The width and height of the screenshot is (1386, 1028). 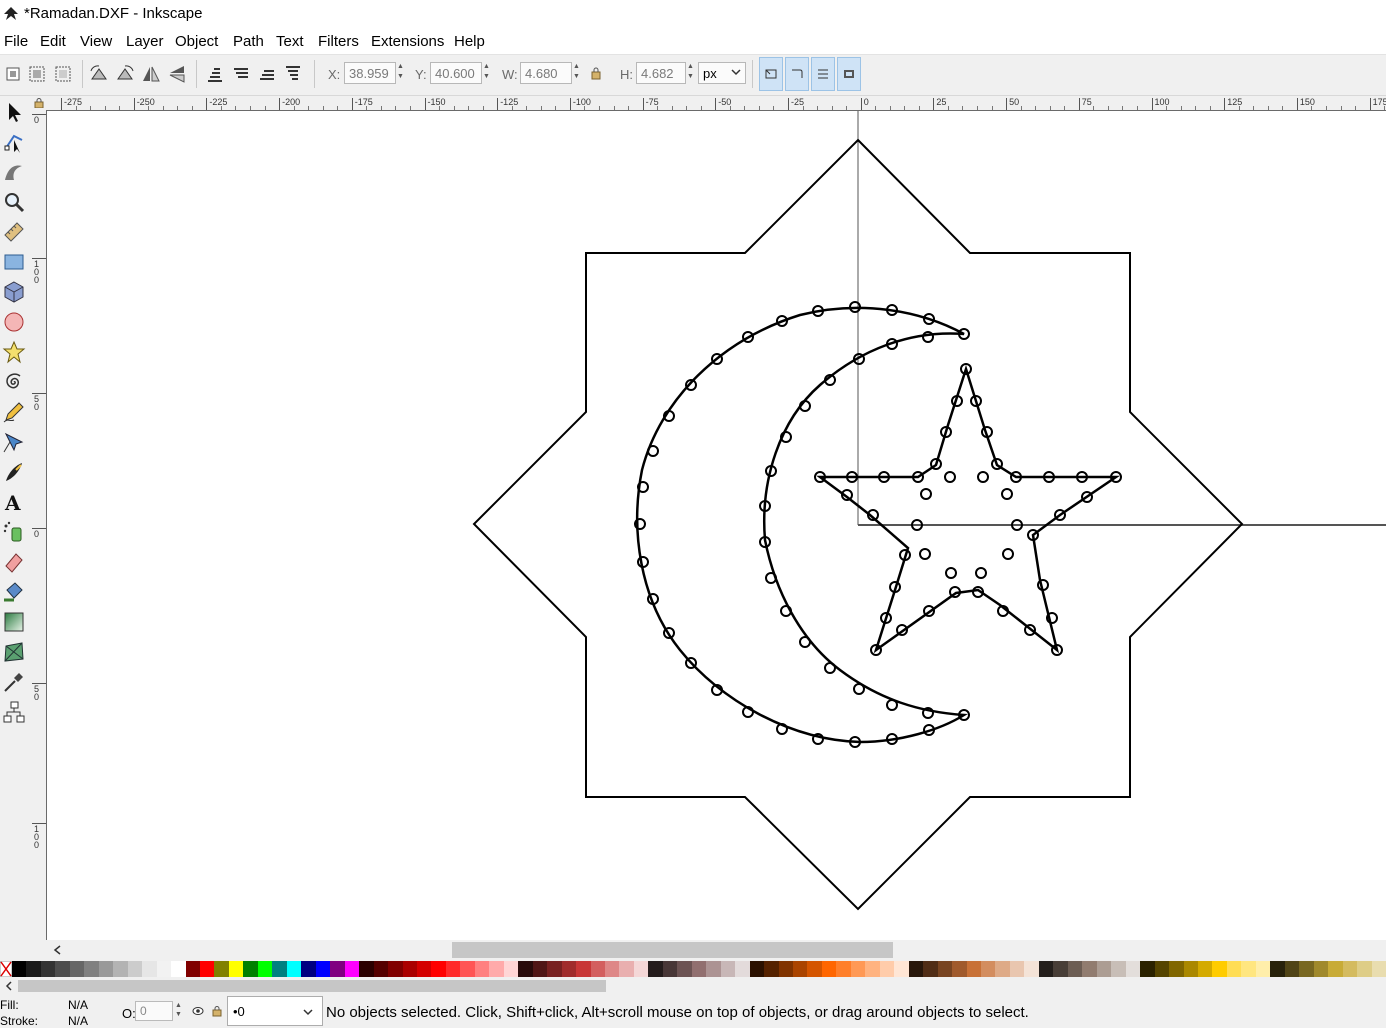 What do you see at coordinates (38, 525) in the screenshot?
I see `vertical-ruler: 0 100 50 0 50 100` at bounding box center [38, 525].